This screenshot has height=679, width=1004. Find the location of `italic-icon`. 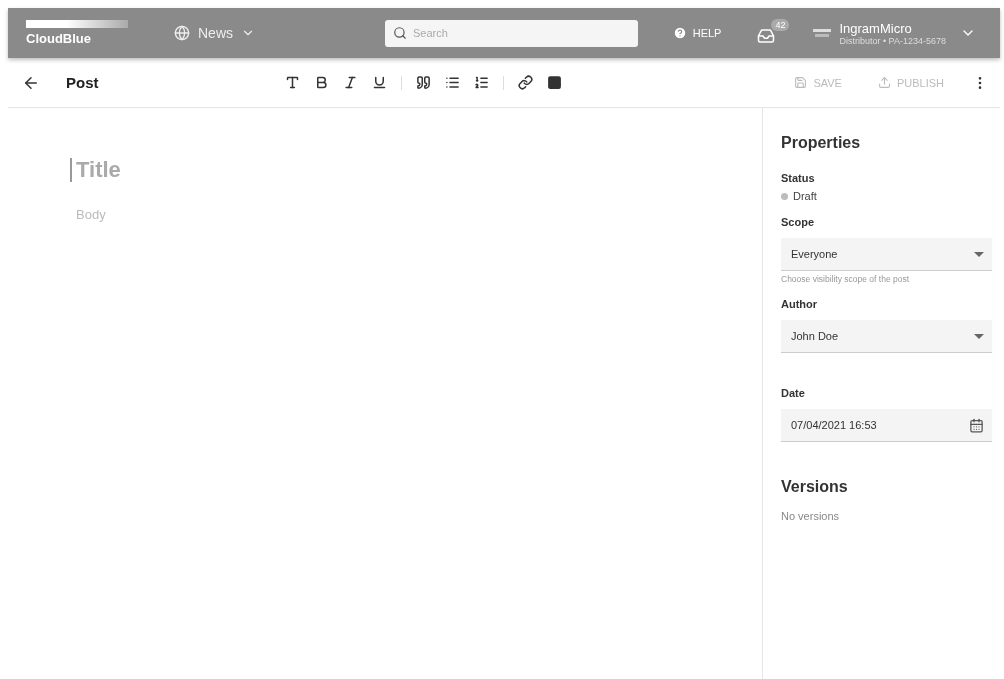

italic-icon is located at coordinates (350, 82).